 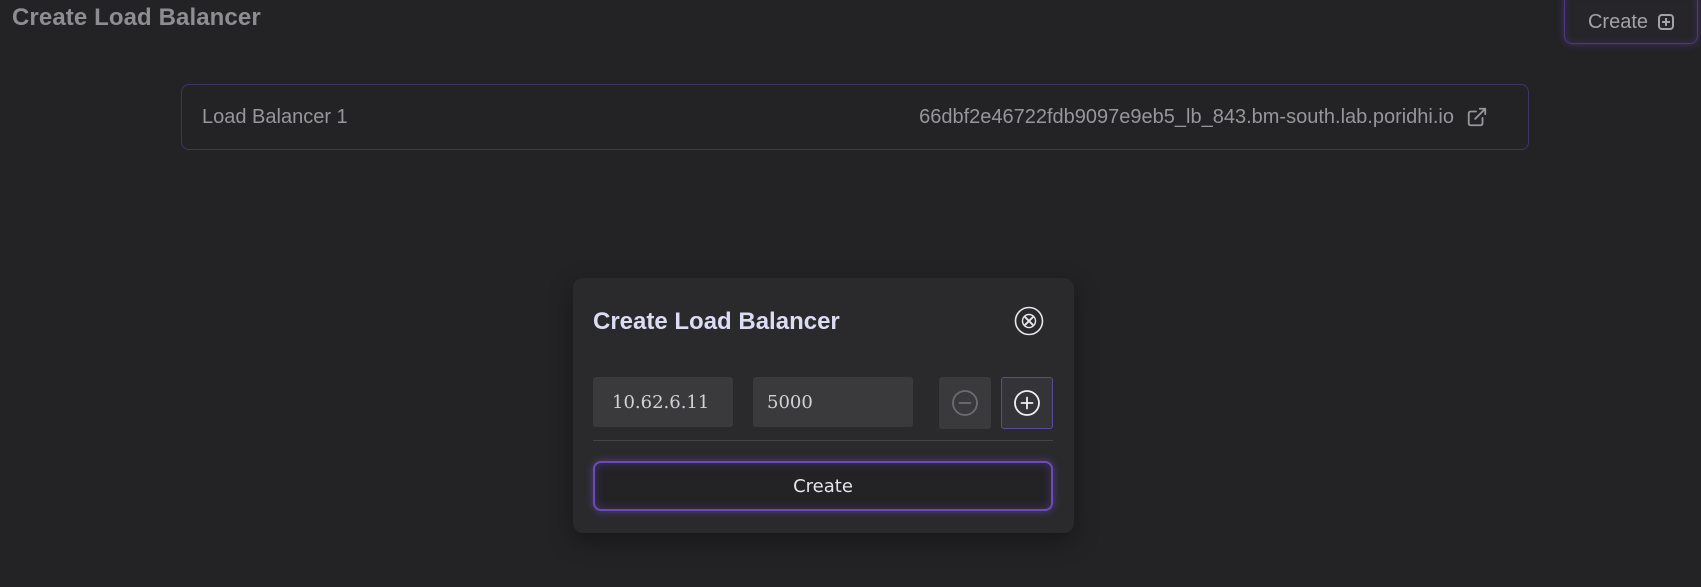 What do you see at coordinates (833, 402) in the screenshot?
I see `port-input` at bounding box center [833, 402].